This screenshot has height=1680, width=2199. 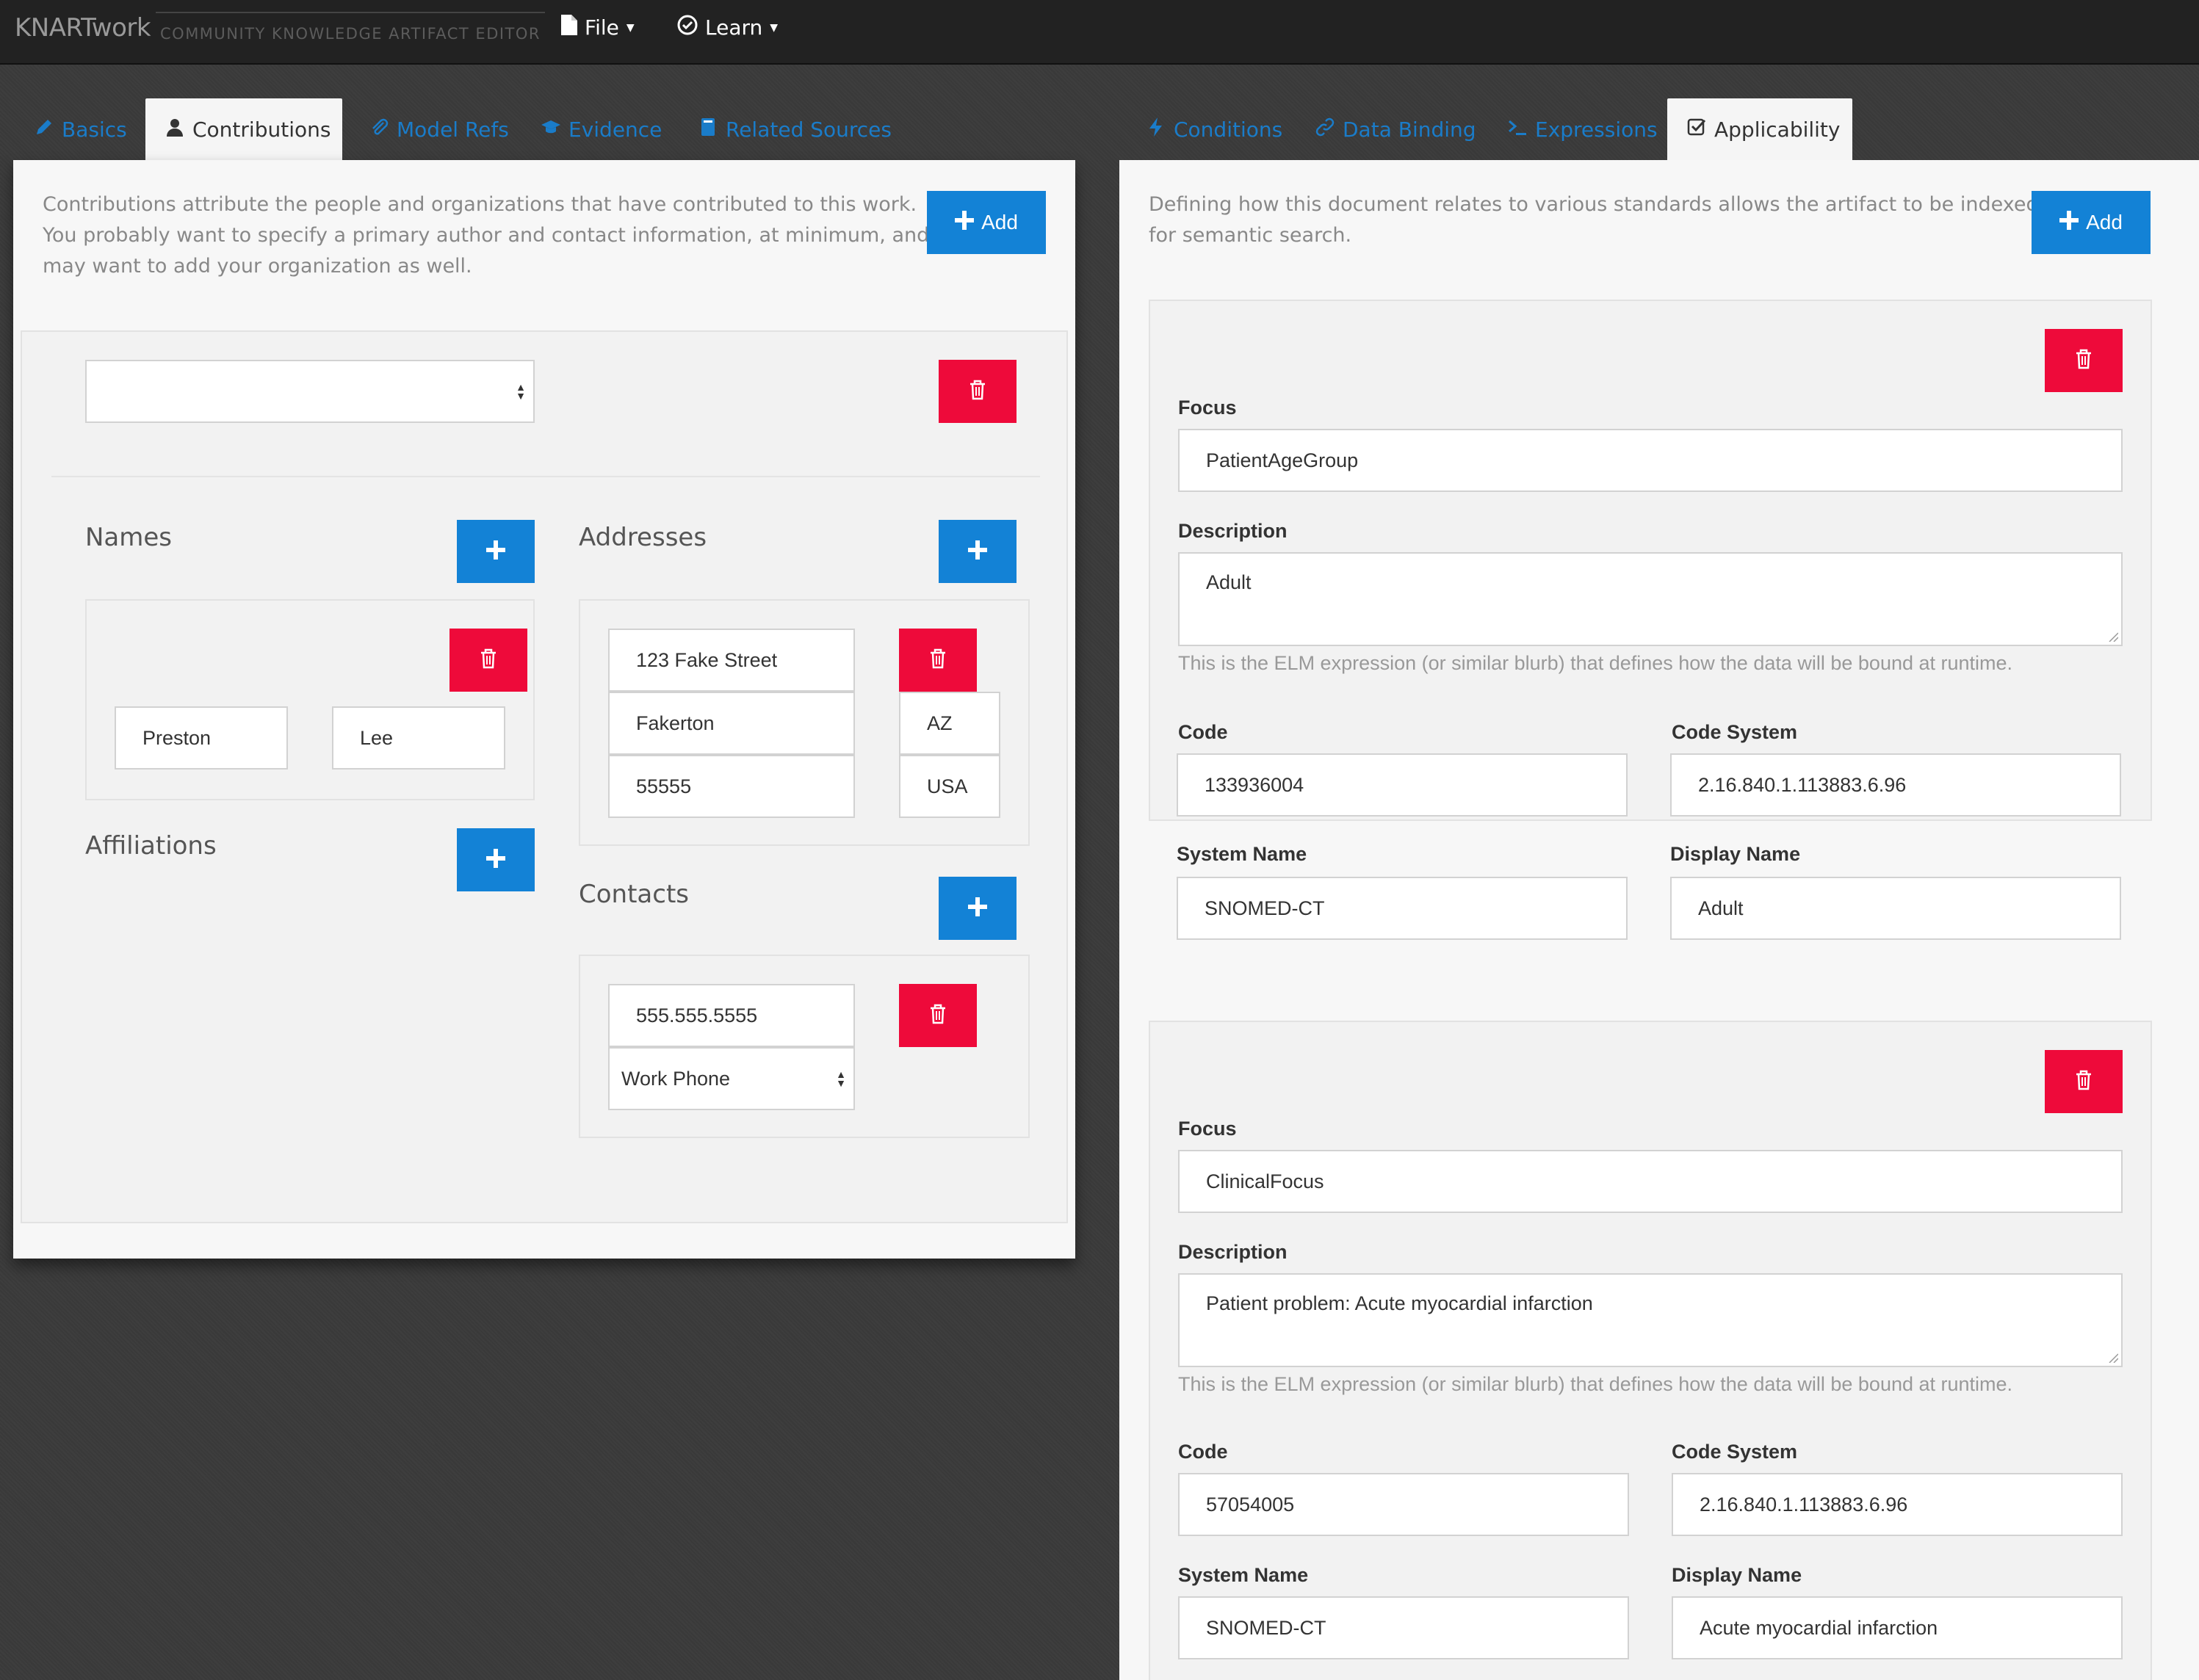 What do you see at coordinates (310, 699) in the screenshot?
I see `name-entry: Preston Lee` at bounding box center [310, 699].